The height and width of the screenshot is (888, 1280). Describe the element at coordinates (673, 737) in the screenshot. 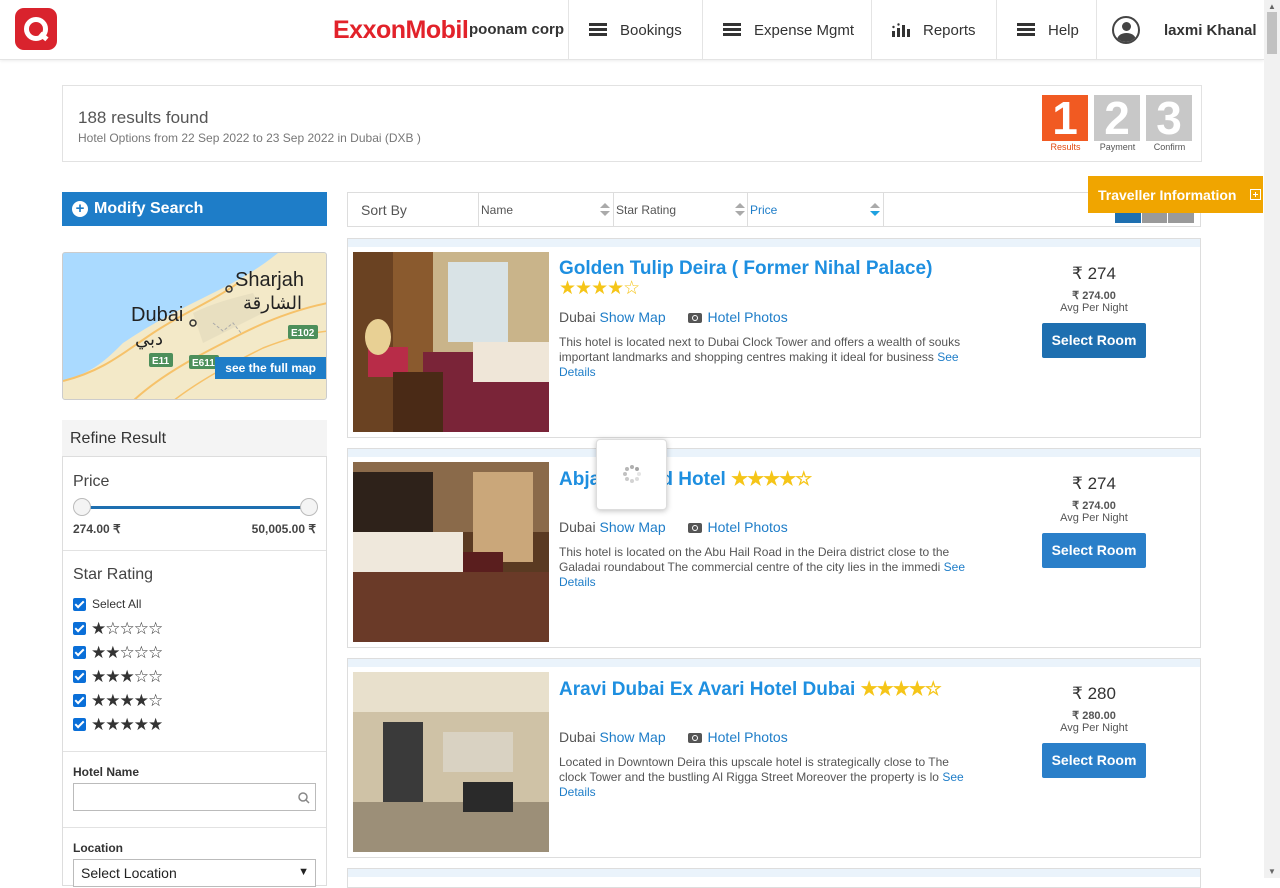

I see `hotel-location: Dubai Show Map Hotel Photos` at that location.